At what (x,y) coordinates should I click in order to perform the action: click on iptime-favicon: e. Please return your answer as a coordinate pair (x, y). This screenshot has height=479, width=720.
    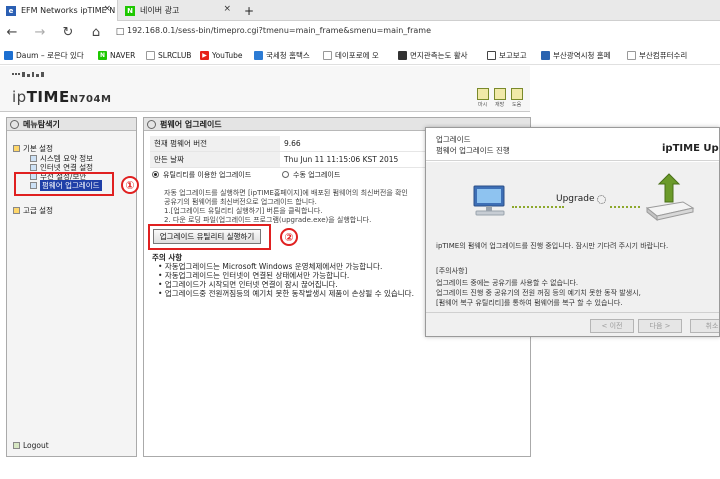
    Looking at the image, I should click on (11, 10).